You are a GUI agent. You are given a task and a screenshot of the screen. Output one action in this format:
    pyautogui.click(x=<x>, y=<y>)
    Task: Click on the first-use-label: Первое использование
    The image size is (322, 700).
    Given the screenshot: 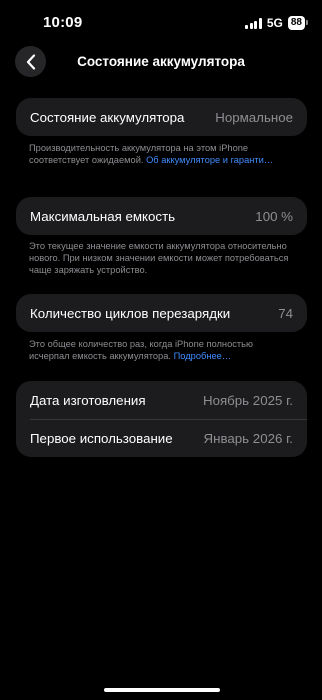 What is the action you would take?
    pyautogui.click(x=101, y=438)
    